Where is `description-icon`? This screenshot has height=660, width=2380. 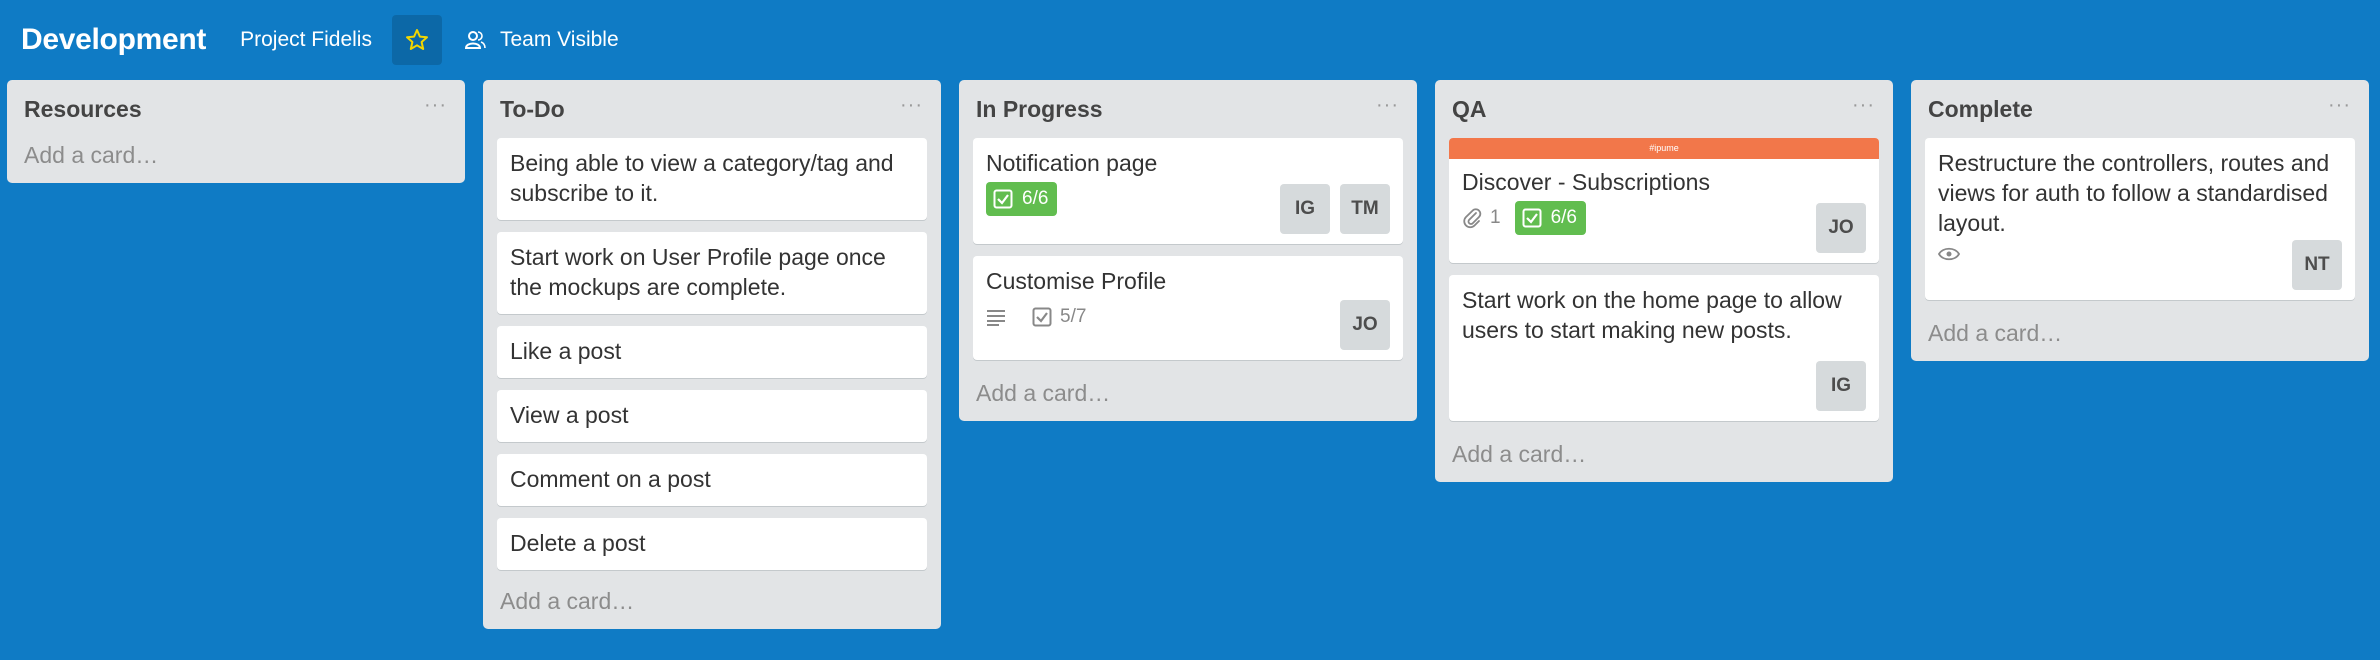
description-icon is located at coordinates (996, 318).